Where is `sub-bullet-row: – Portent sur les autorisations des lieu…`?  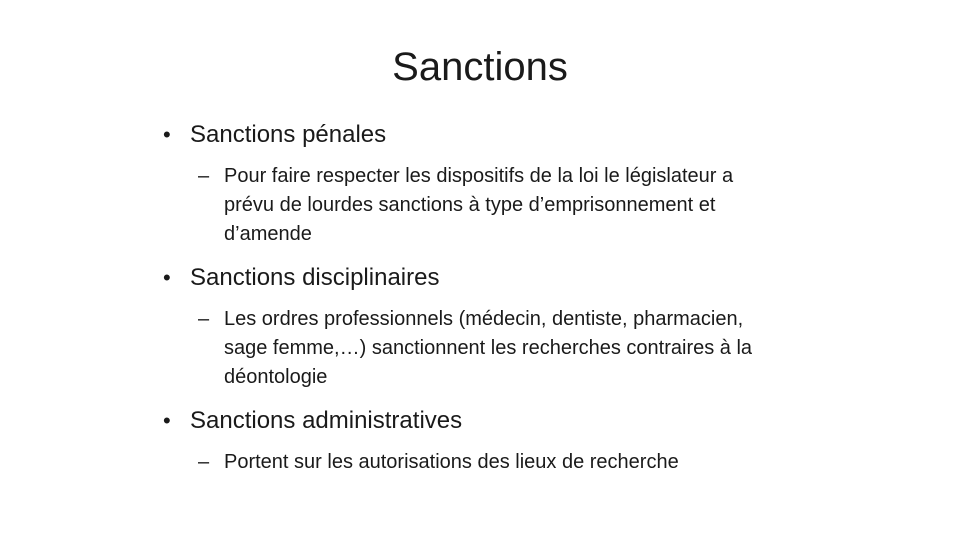
sub-bullet-row: – Portent sur les autorisations des lieu… is located at coordinates (478, 462).